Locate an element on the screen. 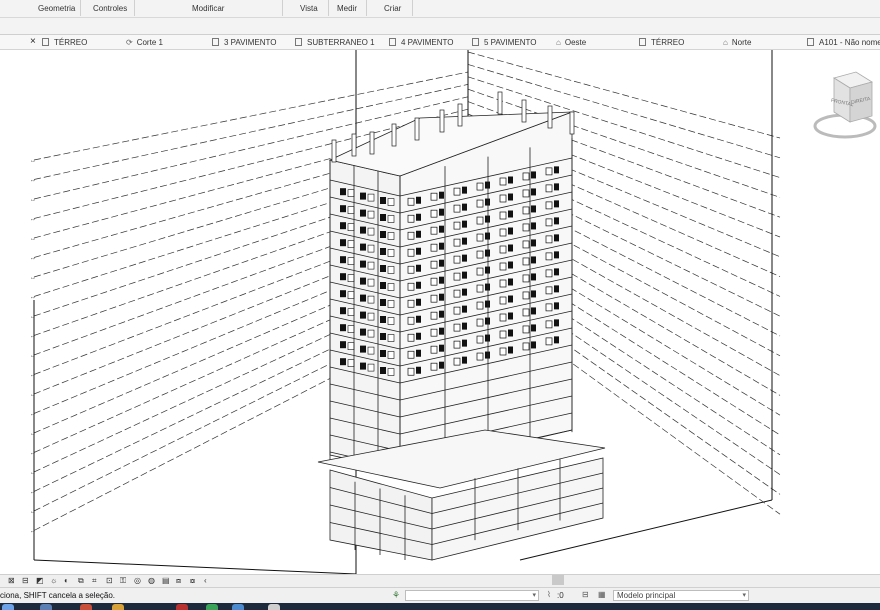 The height and width of the screenshot is (610, 880). design-option-dropdown: Modelo principal ▾ is located at coordinates (681, 595).